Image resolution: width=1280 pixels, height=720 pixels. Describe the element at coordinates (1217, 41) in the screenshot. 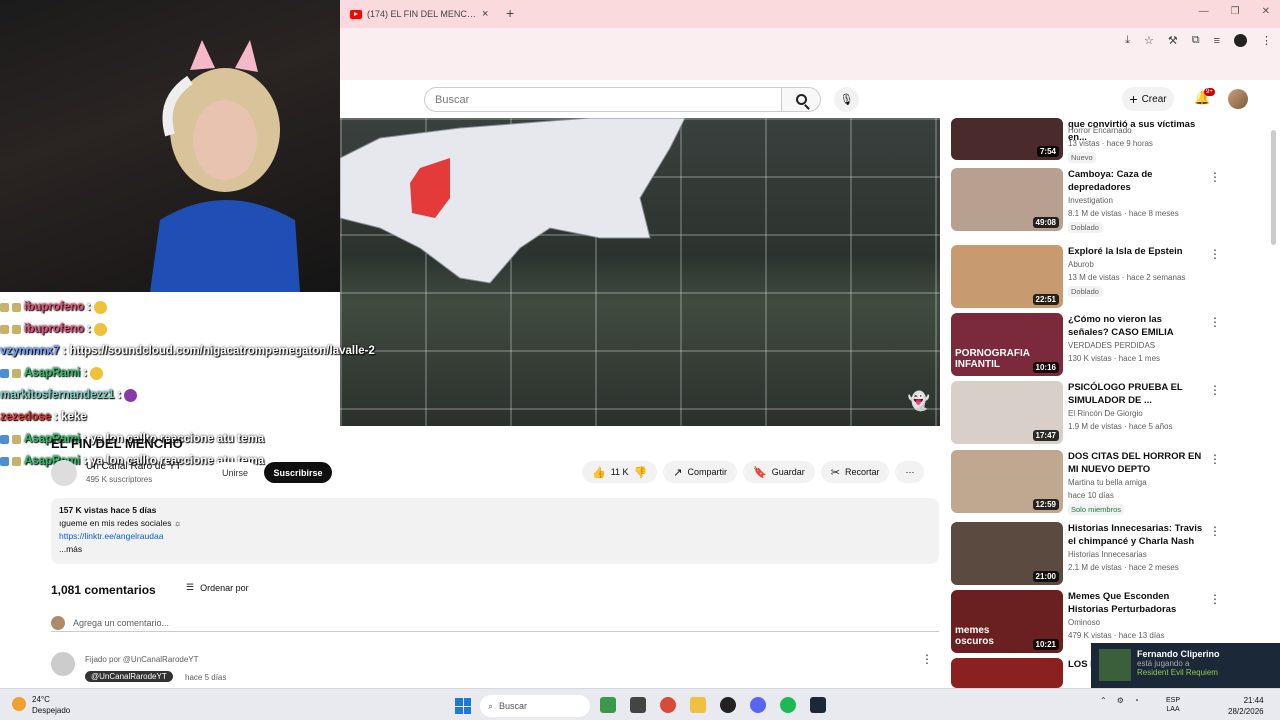

I see `media-queue-icon: ≡` at that location.